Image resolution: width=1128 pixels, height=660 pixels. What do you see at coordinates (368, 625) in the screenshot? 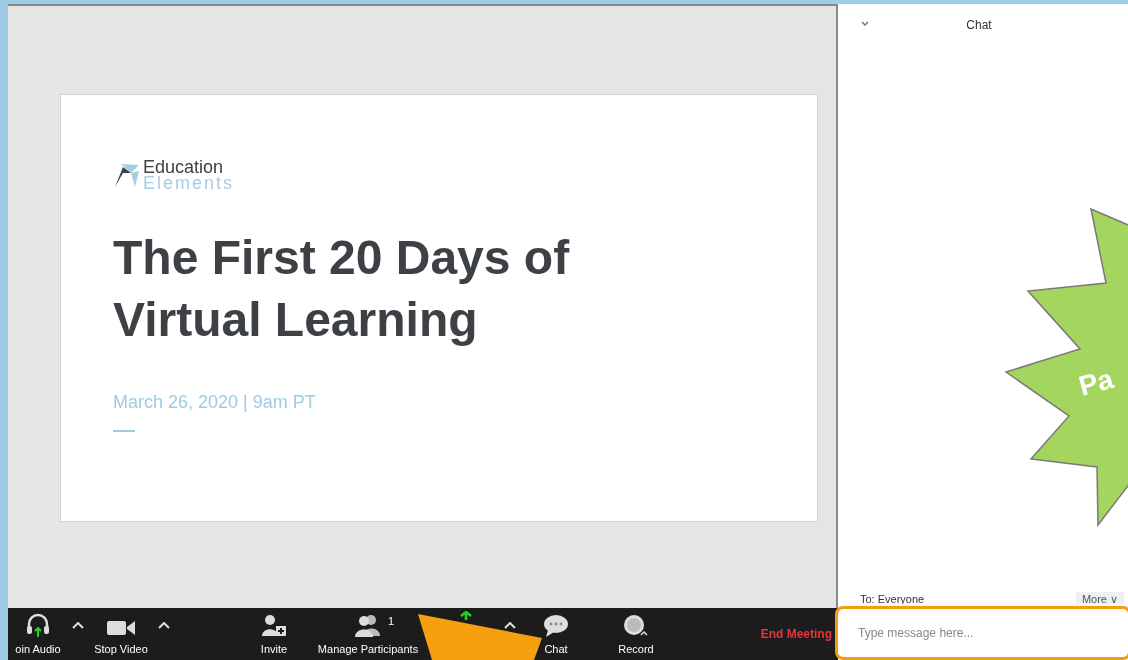
I see `participants-icon` at bounding box center [368, 625].